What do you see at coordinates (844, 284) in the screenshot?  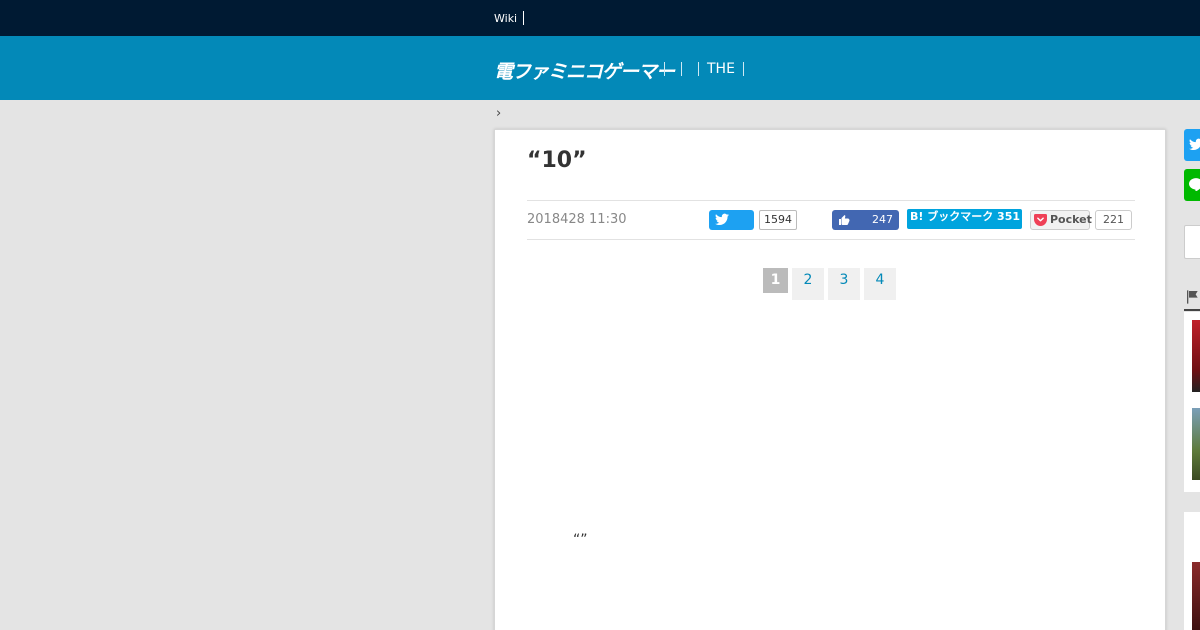 I see `page-link-3: 3` at bounding box center [844, 284].